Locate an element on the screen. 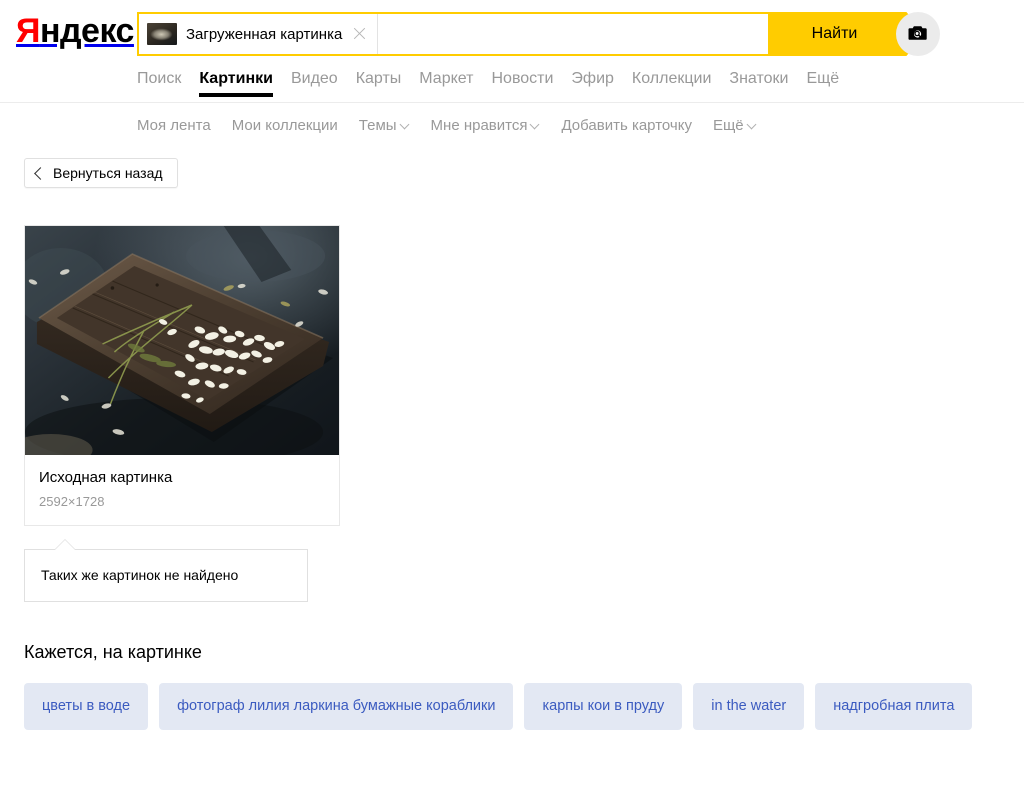 The image size is (1024, 810). source-image-card: Исходная картинка 2592×1728 is located at coordinates (182, 375).